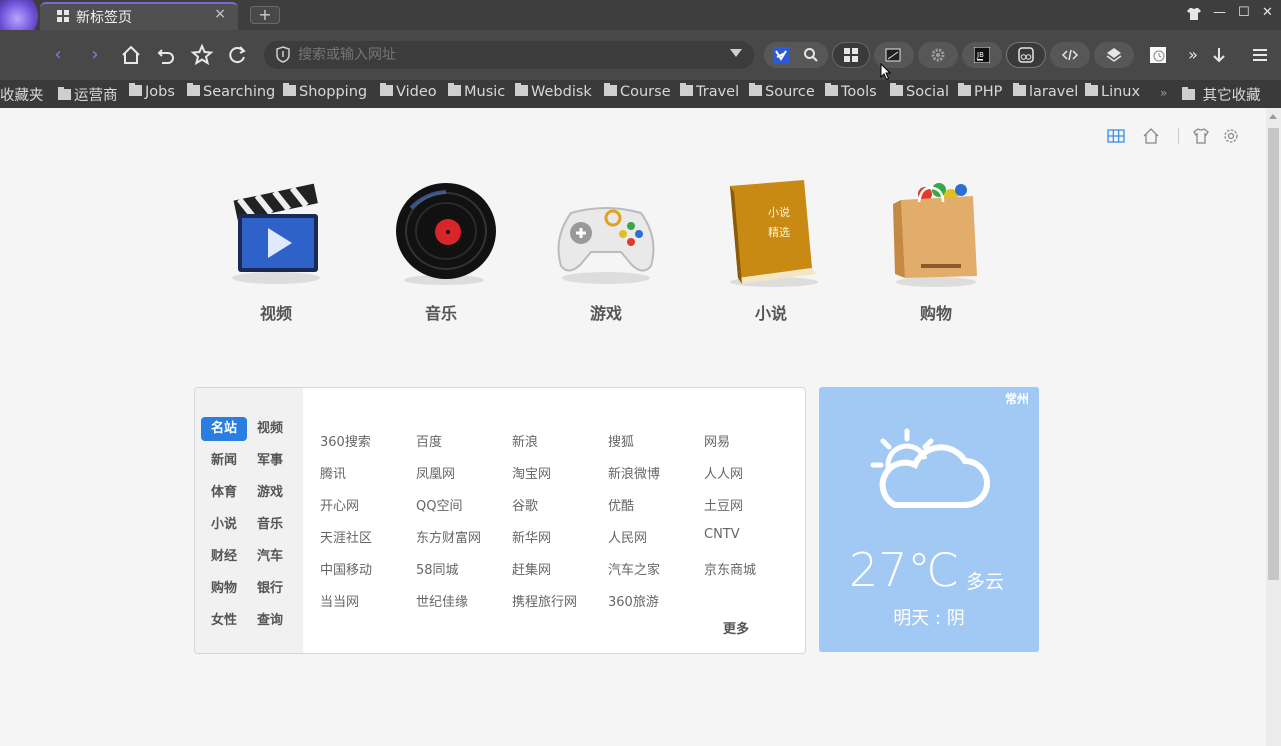  What do you see at coordinates (811, 55) in the screenshot?
I see `search-icon` at bounding box center [811, 55].